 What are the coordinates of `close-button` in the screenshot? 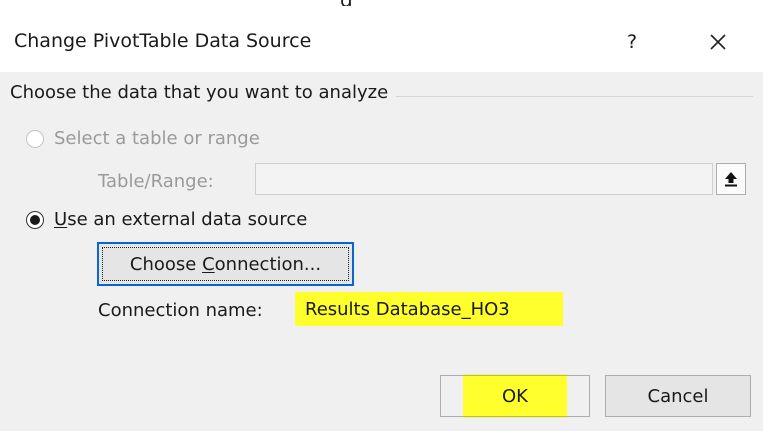 It's located at (718, 42).